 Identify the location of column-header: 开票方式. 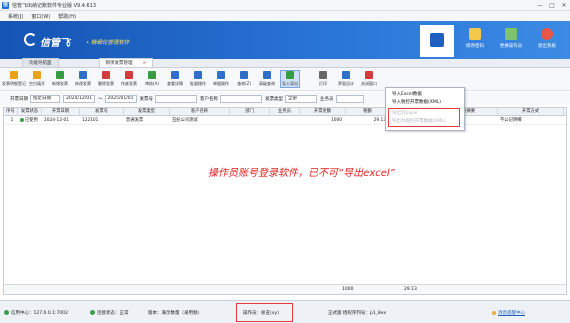
(531, 112).